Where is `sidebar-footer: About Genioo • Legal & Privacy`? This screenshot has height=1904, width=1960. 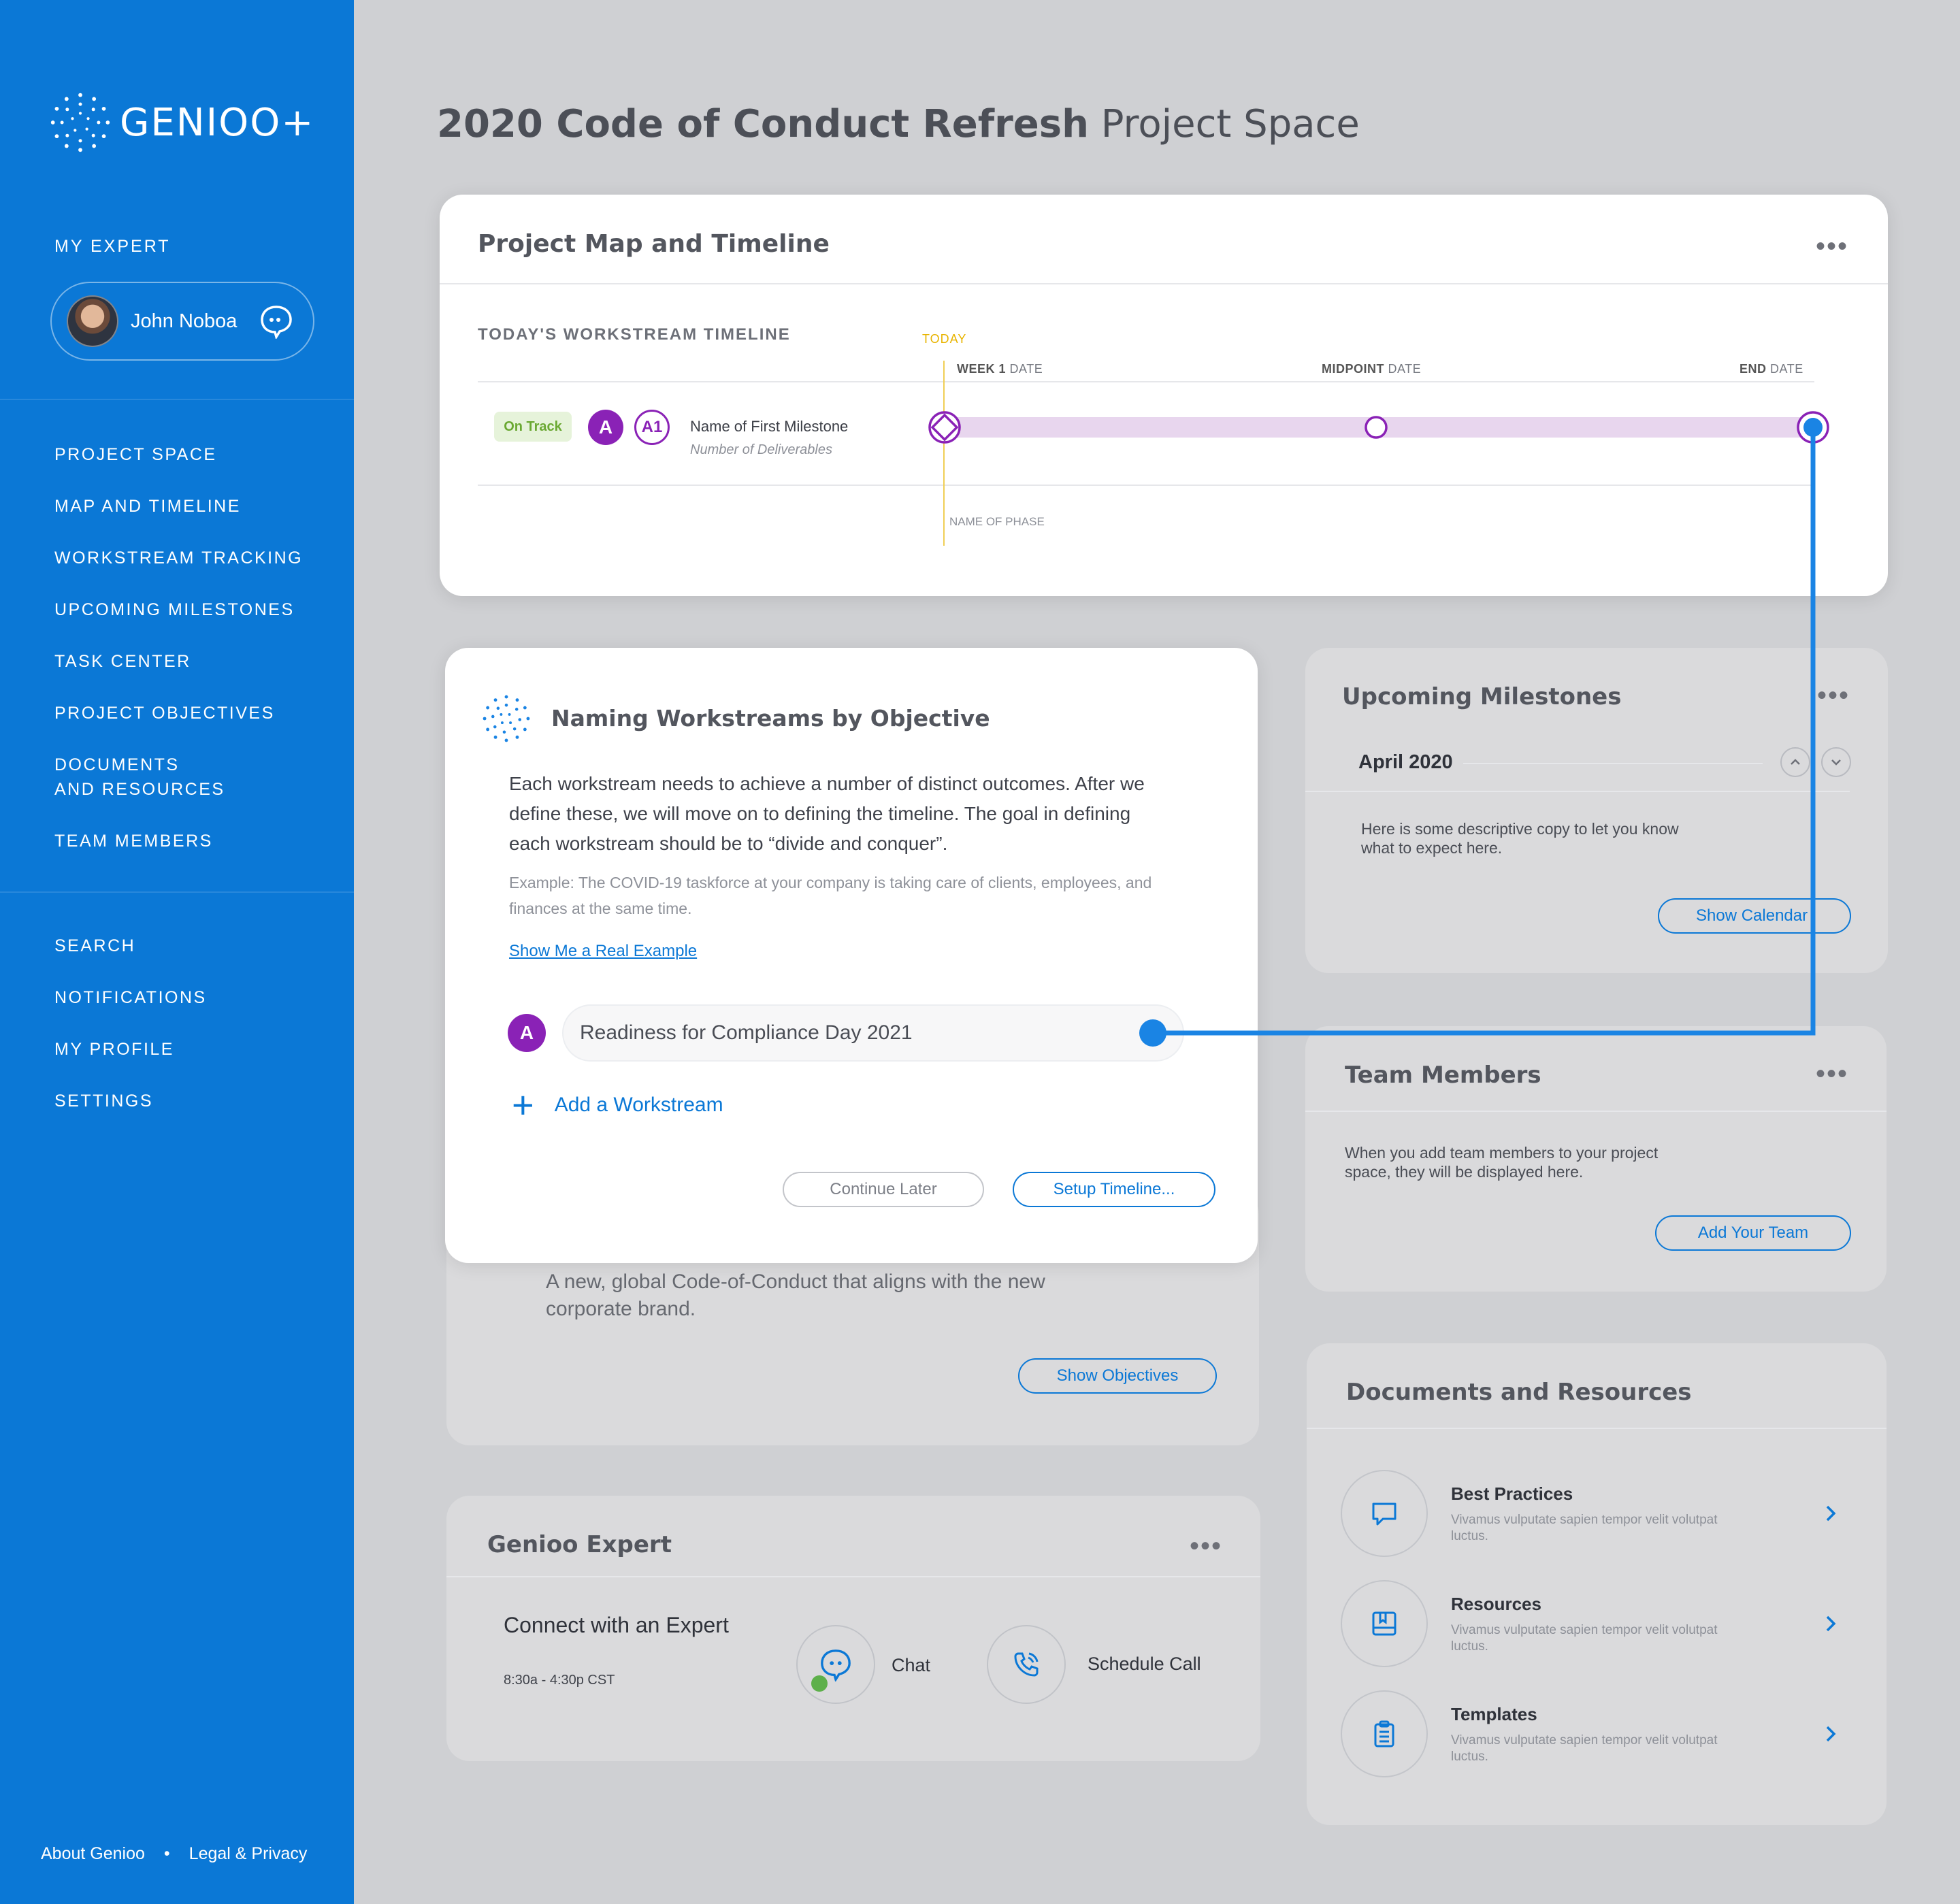
sidebar-footer: About Genioo • Legal & Privacy is located at coordinates (174, 1854).